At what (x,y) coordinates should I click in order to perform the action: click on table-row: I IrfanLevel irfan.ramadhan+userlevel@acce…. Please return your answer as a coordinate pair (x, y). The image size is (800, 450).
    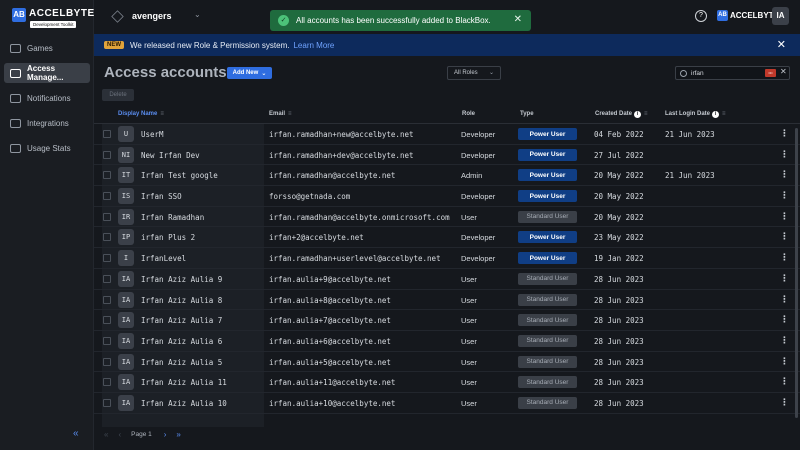
    Looking at the image, I should click on (447, 258).